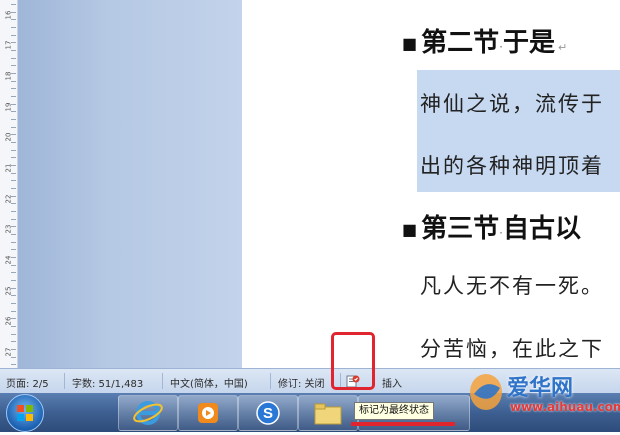 This screenshot has width=620, height=435. I want to click on sogou-s-icon: S, so click(268, 413).